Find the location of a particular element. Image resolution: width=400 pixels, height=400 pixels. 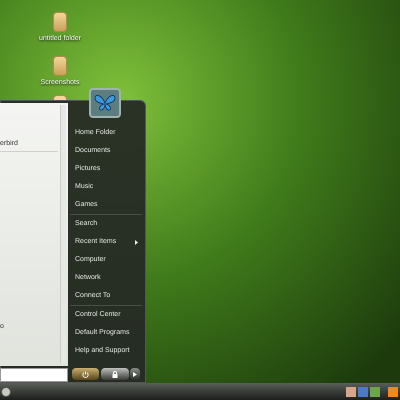

submenu-arrow-icon is located at coordinates (136, 242).